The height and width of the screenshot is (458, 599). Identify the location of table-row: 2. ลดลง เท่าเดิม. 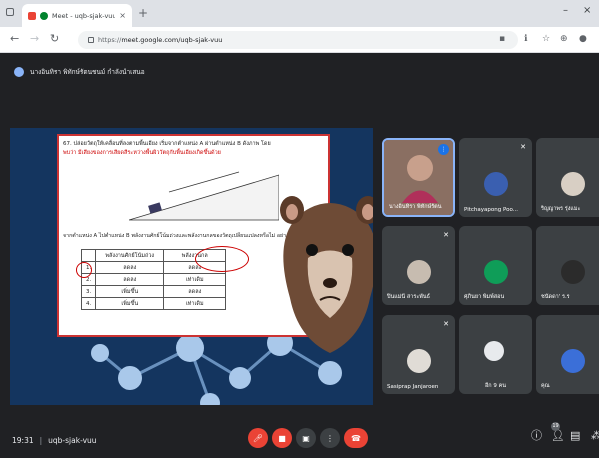
(153, 279).